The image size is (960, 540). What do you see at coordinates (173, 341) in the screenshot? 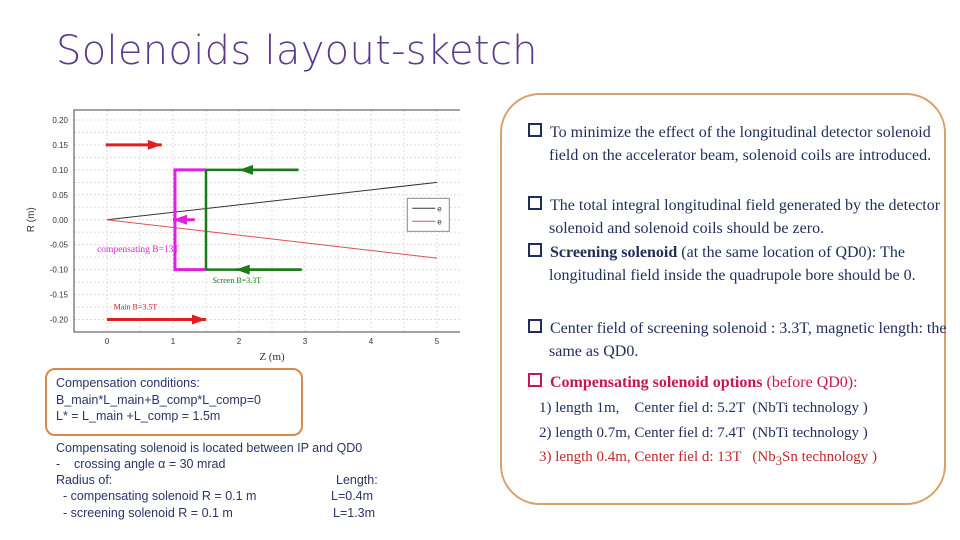
I see `x-tick-label: 1` at bounding box center [173, 341].